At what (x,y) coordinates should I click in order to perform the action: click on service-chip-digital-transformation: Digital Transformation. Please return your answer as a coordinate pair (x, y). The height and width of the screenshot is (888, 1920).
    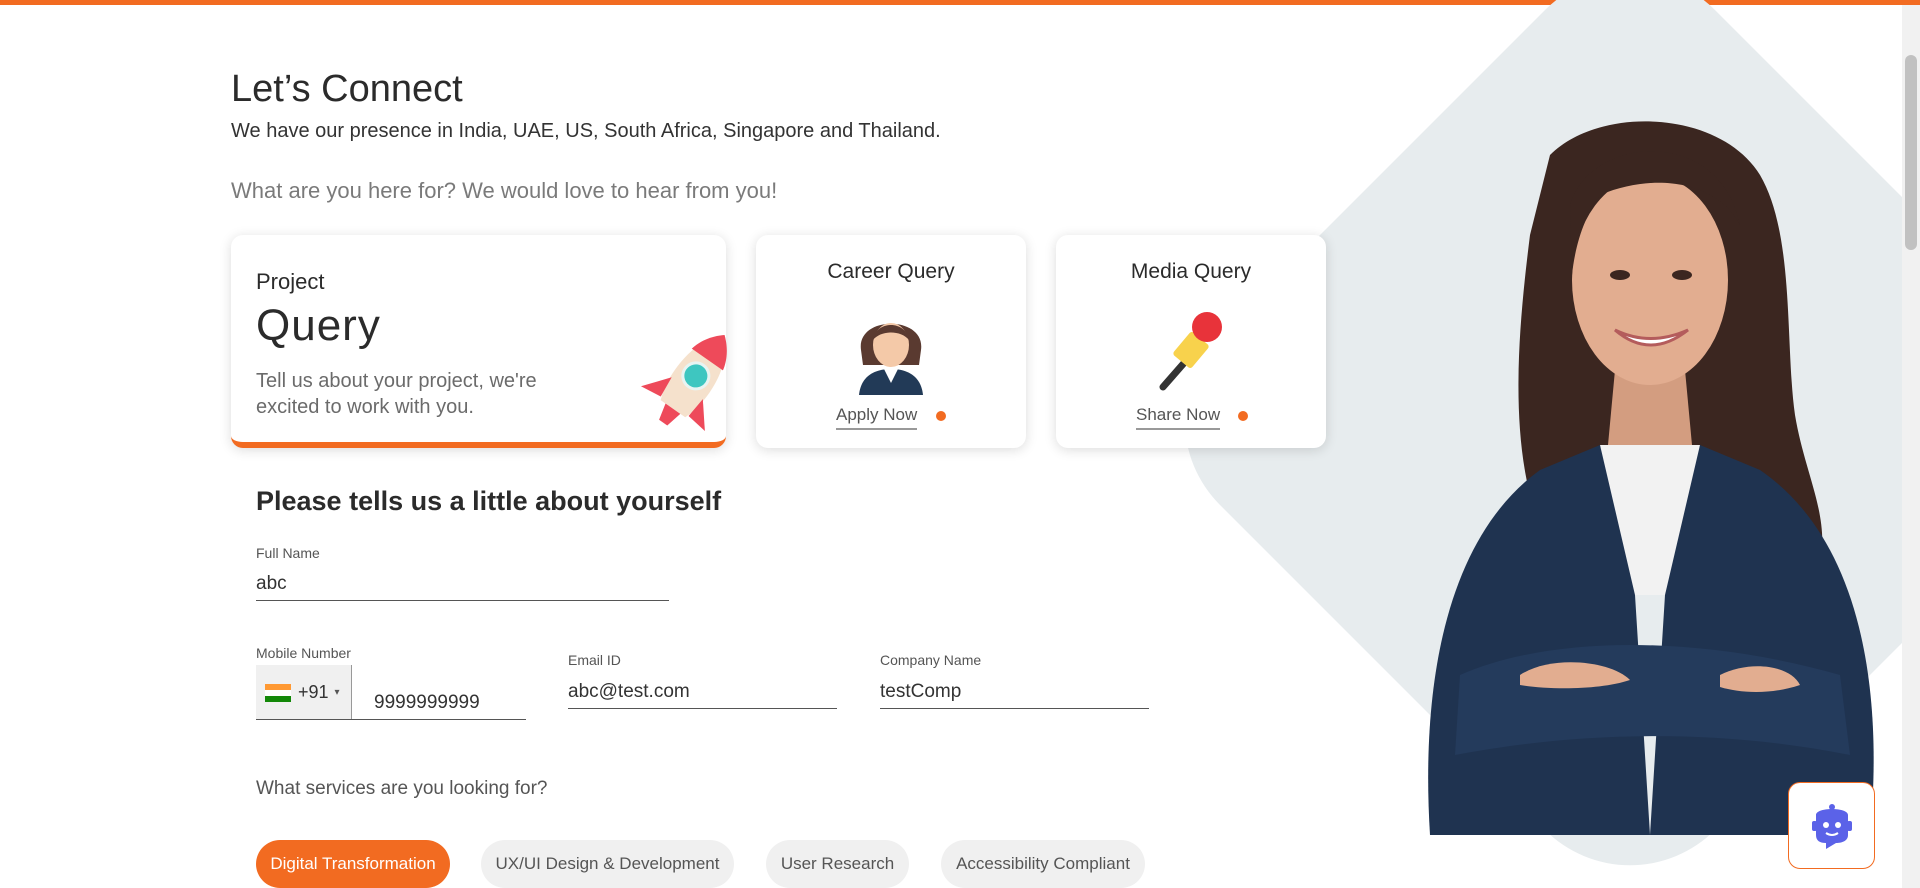
    Looking at the image, I should click on (353, 864).